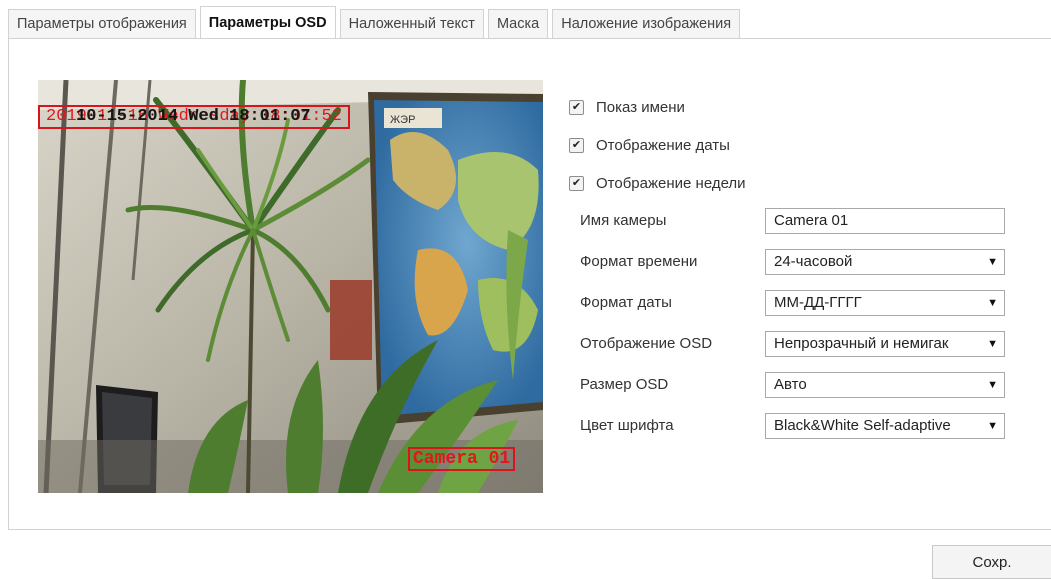 The image size is (1051, 579). I want to click on time-format-row: Формат времени 24-часовой ▼, so click(792, 261).